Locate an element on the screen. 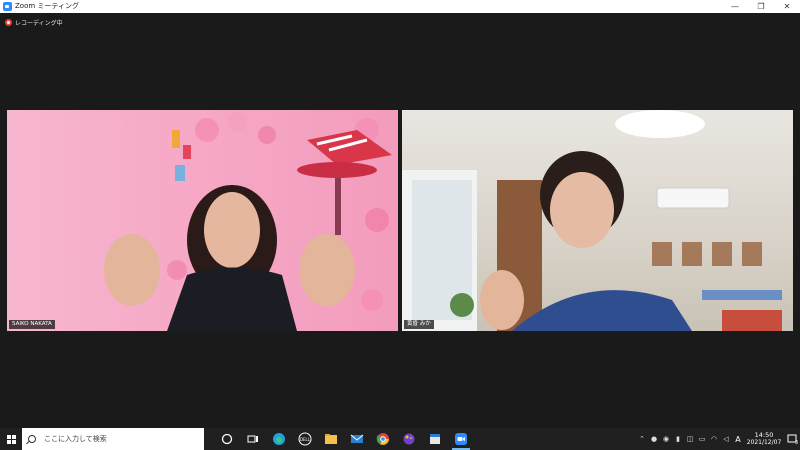  network-icon: ◫ is located at coordinates (690, 439).